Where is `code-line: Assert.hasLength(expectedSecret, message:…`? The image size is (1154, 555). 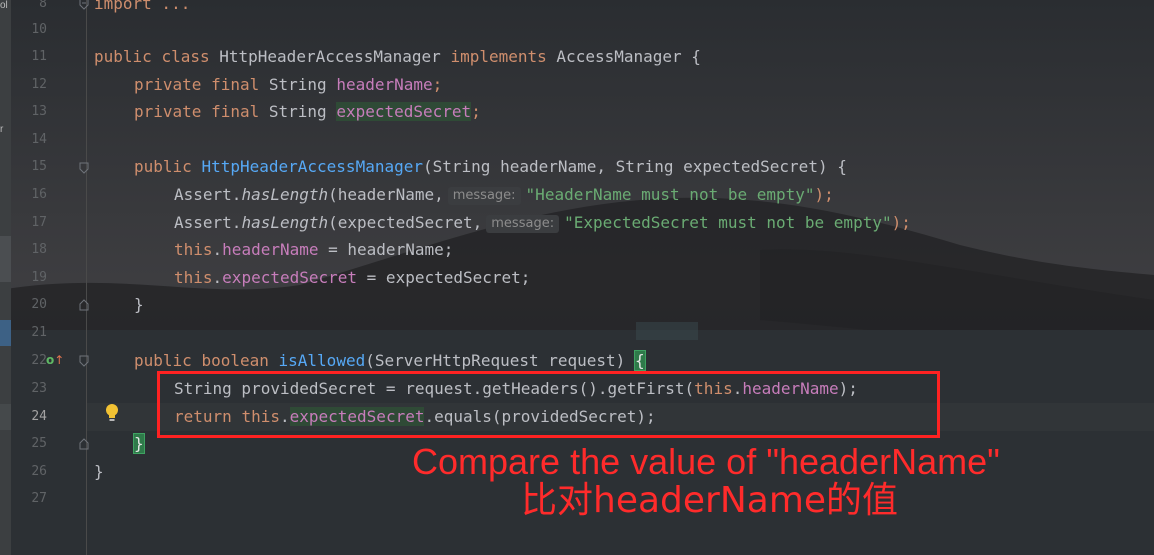
code-line: Assert.hasLength(expectedSecret, message:… is located at coordinates (542, 225).